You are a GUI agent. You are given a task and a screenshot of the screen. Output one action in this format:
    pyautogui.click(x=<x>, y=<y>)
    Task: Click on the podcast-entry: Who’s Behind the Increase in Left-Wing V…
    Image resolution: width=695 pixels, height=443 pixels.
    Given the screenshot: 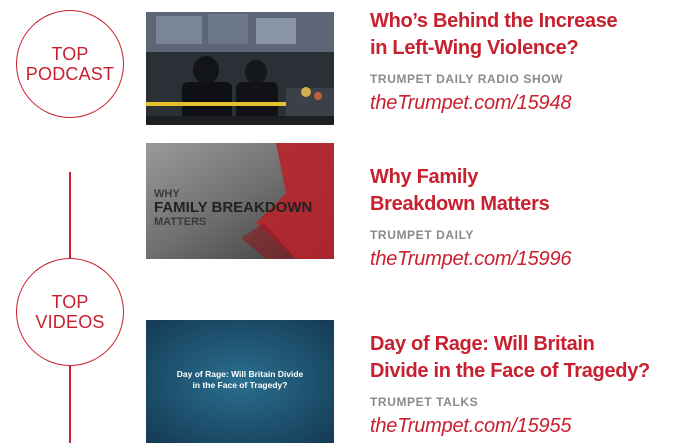 What is the action you would take?
    pyautogui.click(x=532, y=61)
    